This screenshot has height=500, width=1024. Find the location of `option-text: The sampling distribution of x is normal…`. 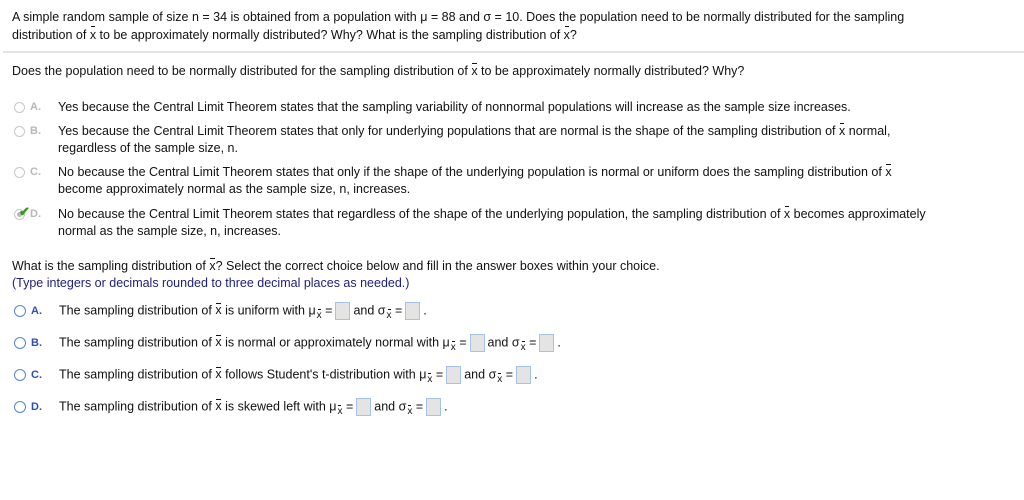

option-text: The sampling distribution of x is normal… is located at coordinates (310, 344).